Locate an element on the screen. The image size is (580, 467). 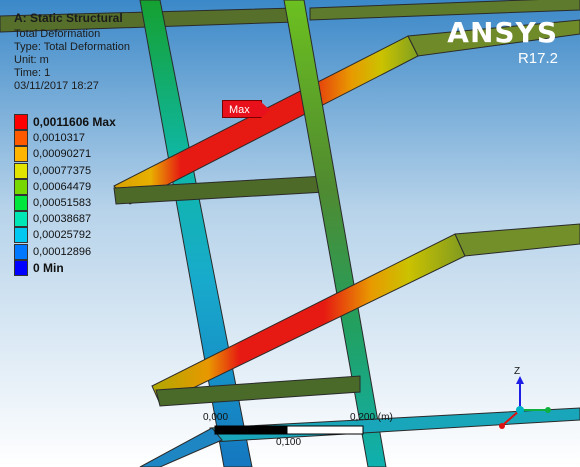
legend-value: 0,00090271 is located at coordinates (62, 154).